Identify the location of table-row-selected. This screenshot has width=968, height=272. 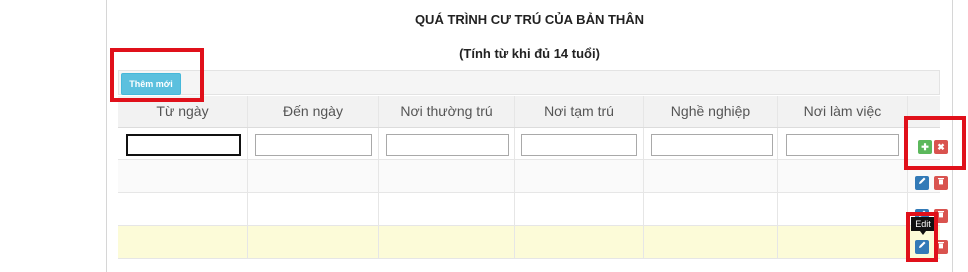
(529, 242).